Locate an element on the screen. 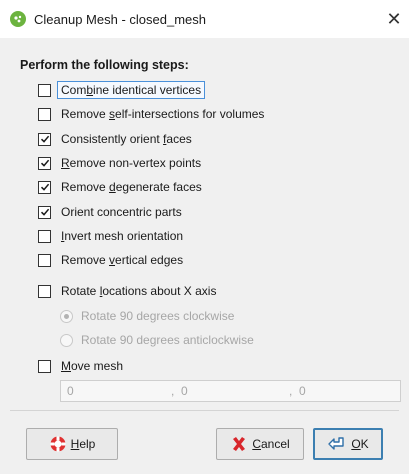 This screenshot has height=474, width=409. move-x-value: 0 is located at coordinates (70, 391).